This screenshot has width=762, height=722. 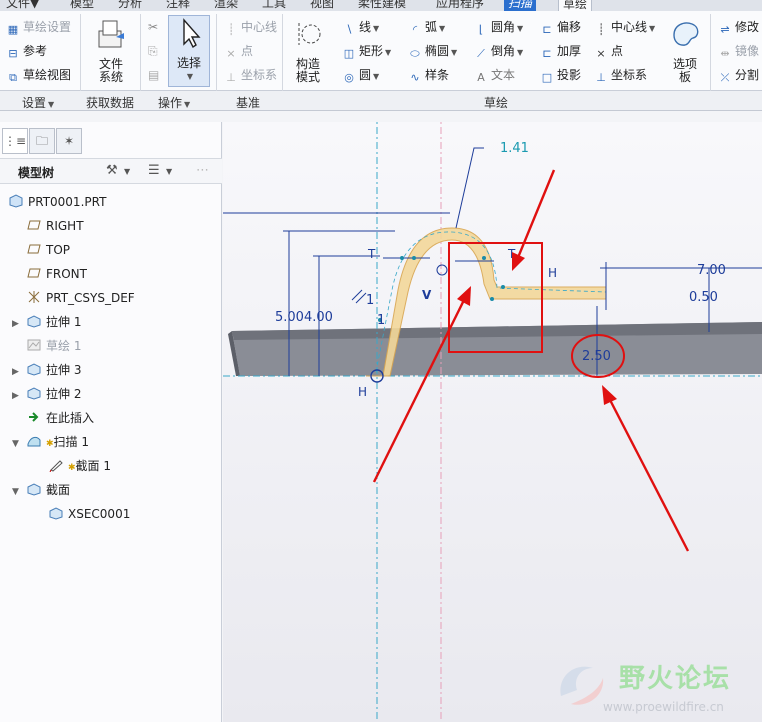 I want to click on tree-columns-icon: ☰, so click(x=154, y=170).